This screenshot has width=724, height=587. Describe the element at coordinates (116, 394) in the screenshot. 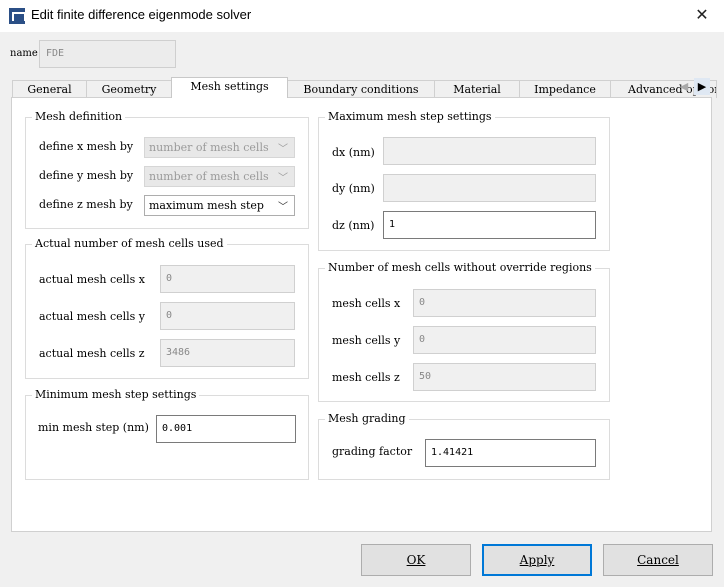

I see `min-step-title: Minimum mesh step settings` at that location.